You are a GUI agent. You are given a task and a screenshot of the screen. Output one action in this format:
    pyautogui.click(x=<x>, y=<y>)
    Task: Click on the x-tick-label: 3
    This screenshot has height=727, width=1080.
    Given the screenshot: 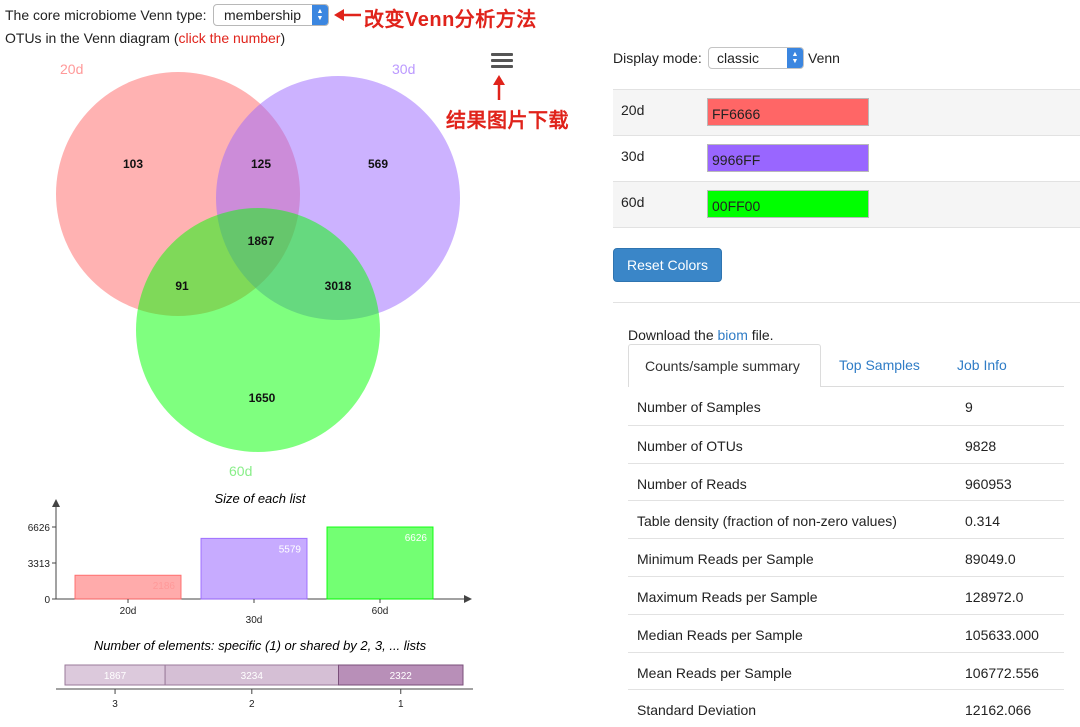 What is the action you would take?
    pyautogui.click(x=115, y=704)
    